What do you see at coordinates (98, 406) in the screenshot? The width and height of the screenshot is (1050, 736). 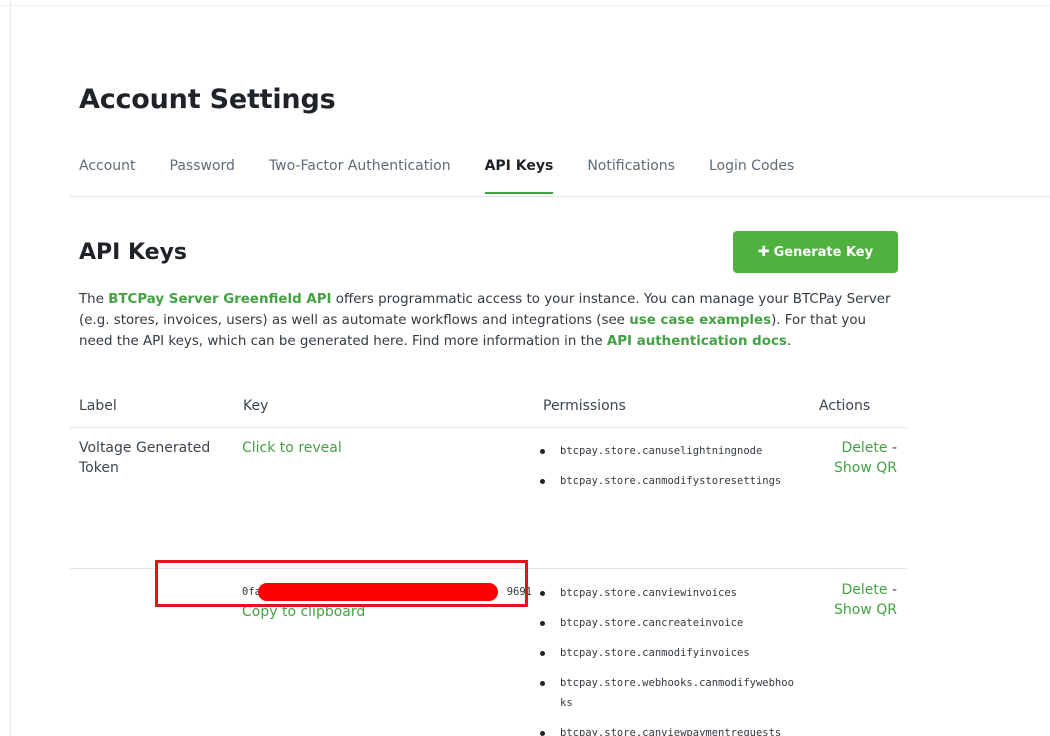 I see `column-header-label: Label` at bounding box center [98, 406].